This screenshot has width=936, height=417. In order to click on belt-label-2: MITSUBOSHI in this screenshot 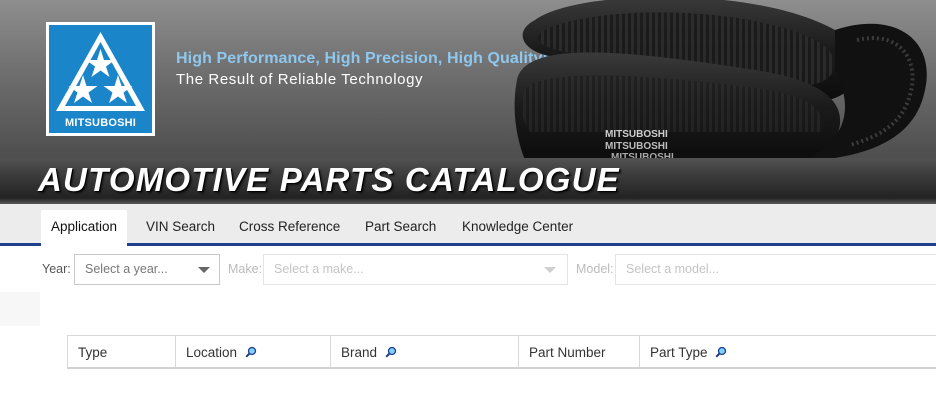, I will do `click(636, 146)`.